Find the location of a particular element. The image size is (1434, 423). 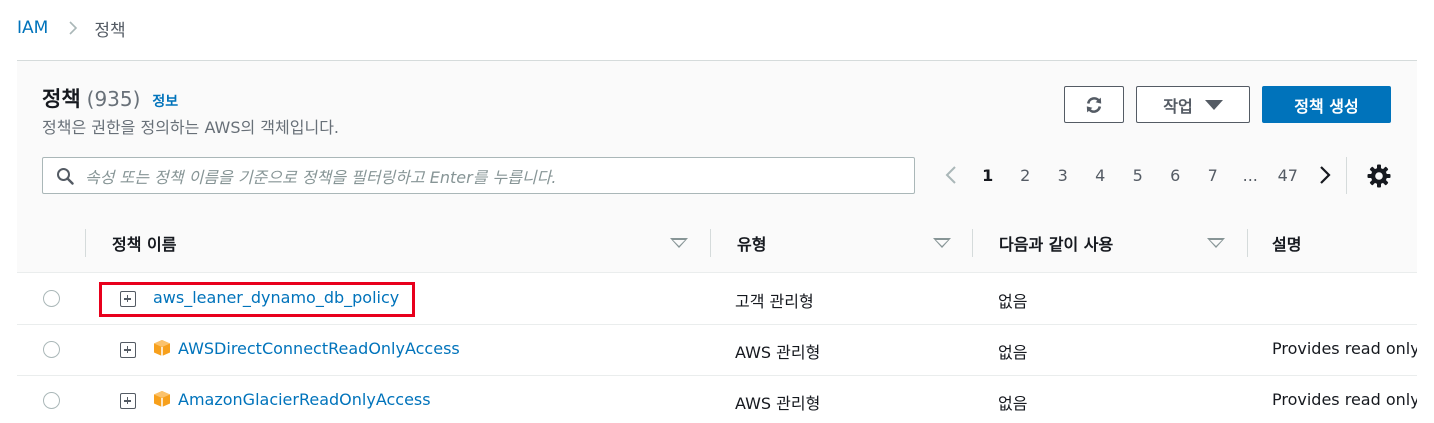

policy-name-link: AmazonGlacierReadOnlyAccess is located at coordinates (304, 399).